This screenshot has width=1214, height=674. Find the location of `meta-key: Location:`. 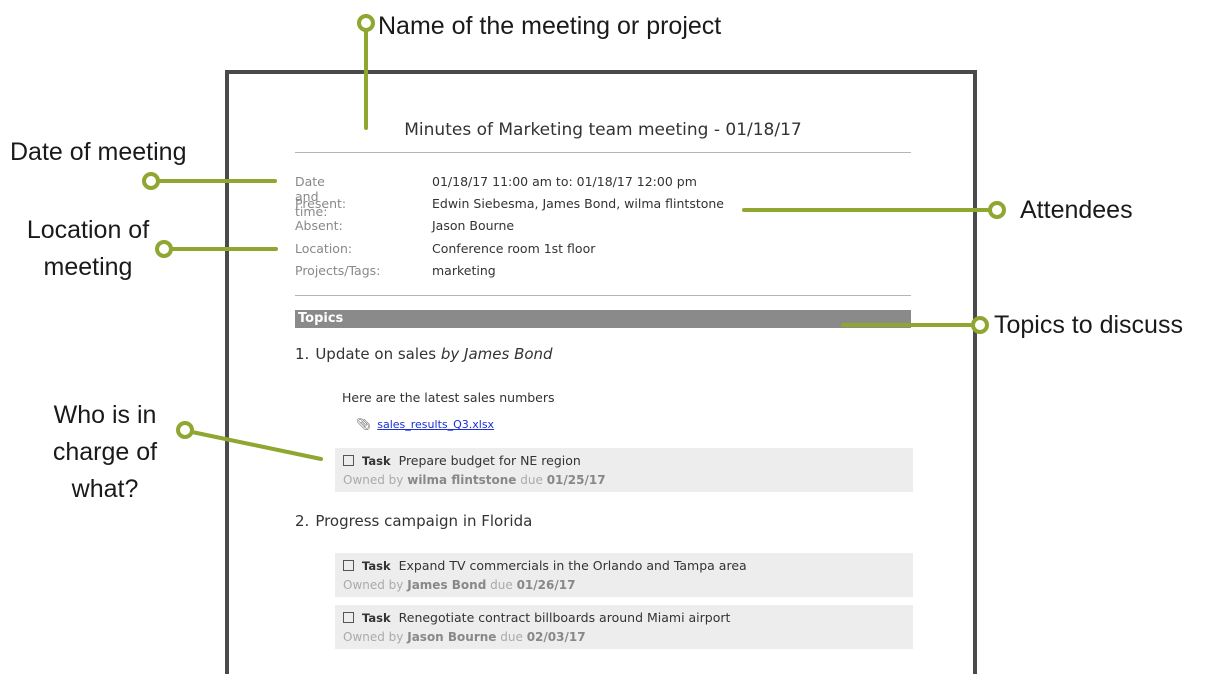

meta-key: Location: is located at coordinates (324, 248).